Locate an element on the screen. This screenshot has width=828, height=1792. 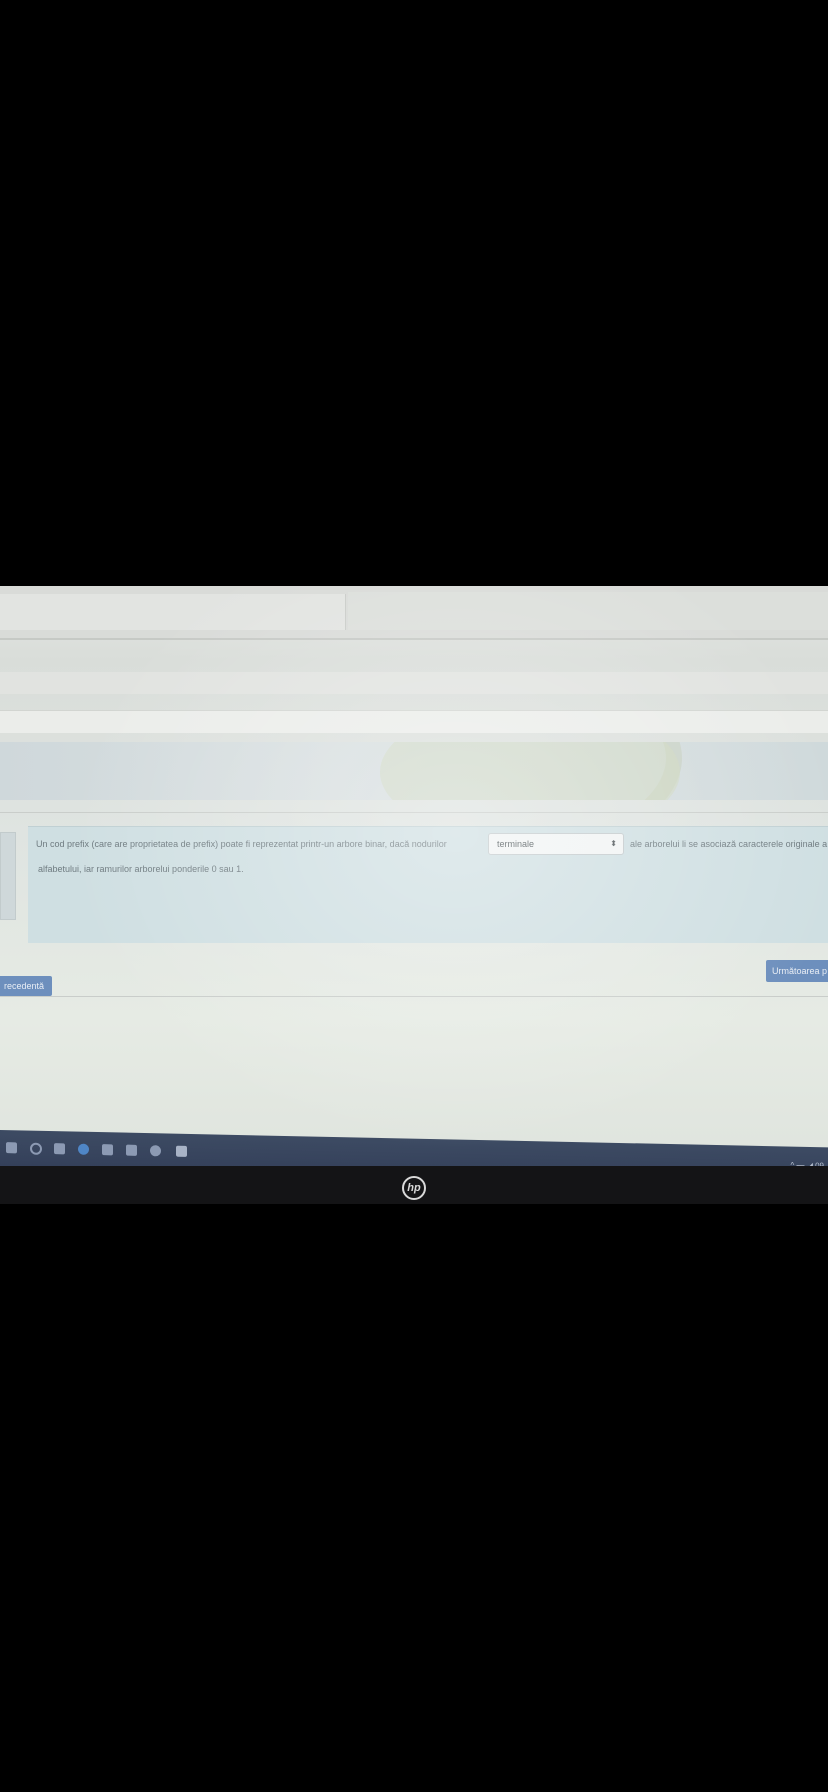
store-icon is located at coordinates (107, 1150).